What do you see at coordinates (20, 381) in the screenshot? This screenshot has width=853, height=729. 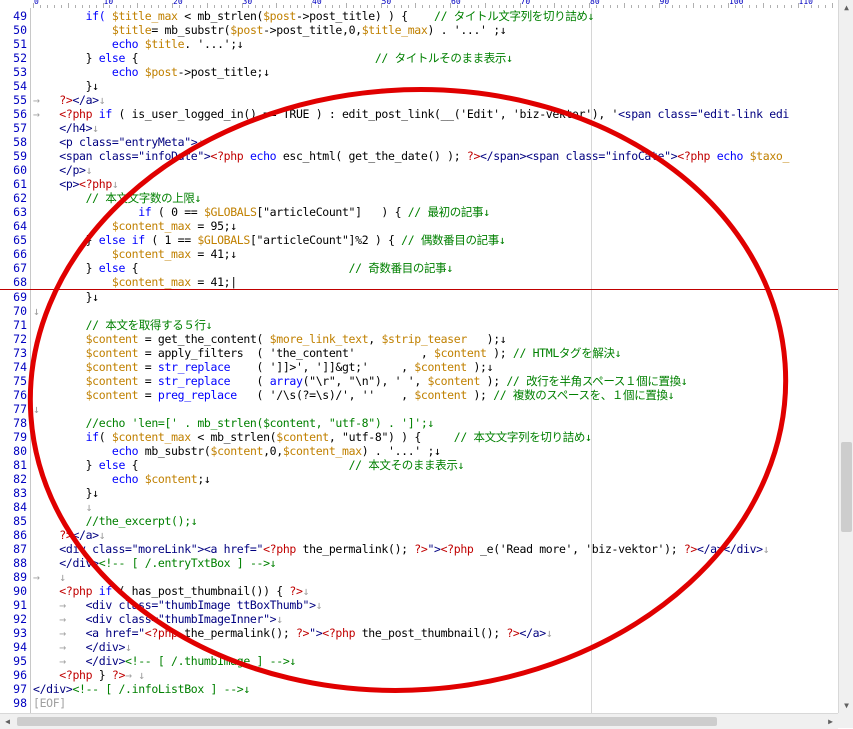 I see `line-number: 75` at bounding box center [20, 381].